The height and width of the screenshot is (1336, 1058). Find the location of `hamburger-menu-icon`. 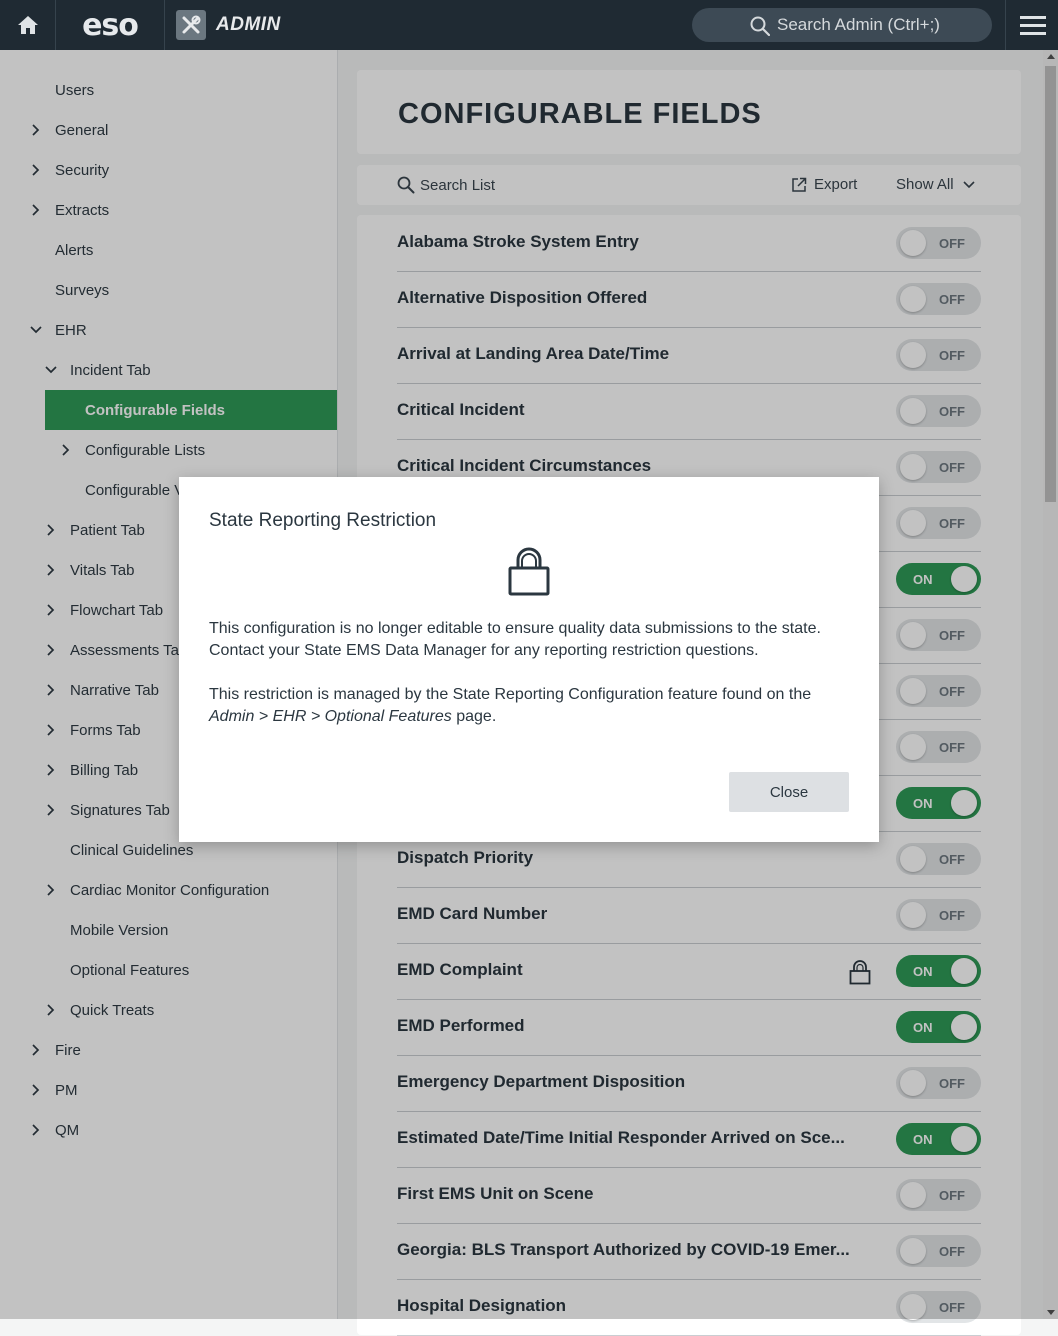

hamburger-menu-icon is located at coordinates (1032, 25).